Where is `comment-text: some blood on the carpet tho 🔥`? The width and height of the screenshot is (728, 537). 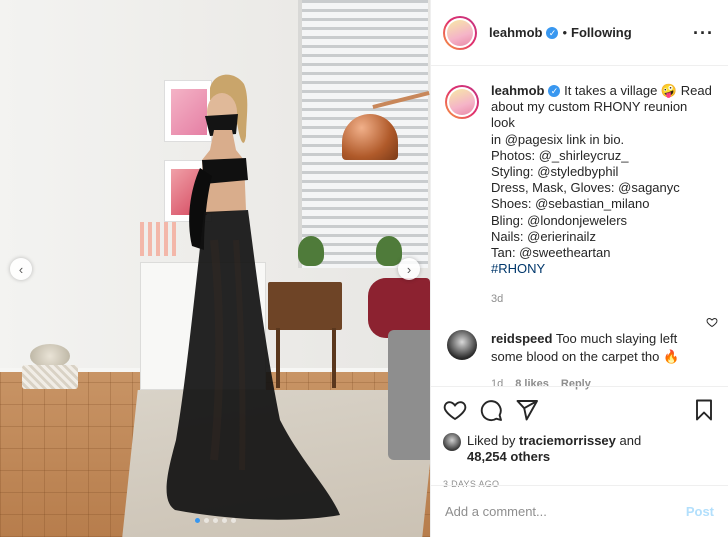
comment-text: some blood on the carpet tho 🔥 is located at coordinates (585, 356).